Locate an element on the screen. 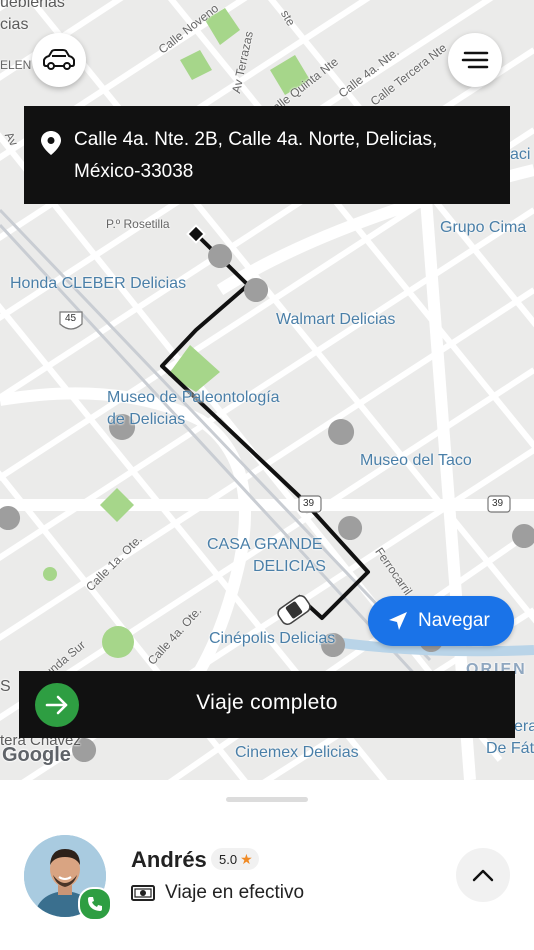 The height and width of the screenshot is (950, 534). payment-method: Viaje en efectivo is located at coordinates (217, 893).